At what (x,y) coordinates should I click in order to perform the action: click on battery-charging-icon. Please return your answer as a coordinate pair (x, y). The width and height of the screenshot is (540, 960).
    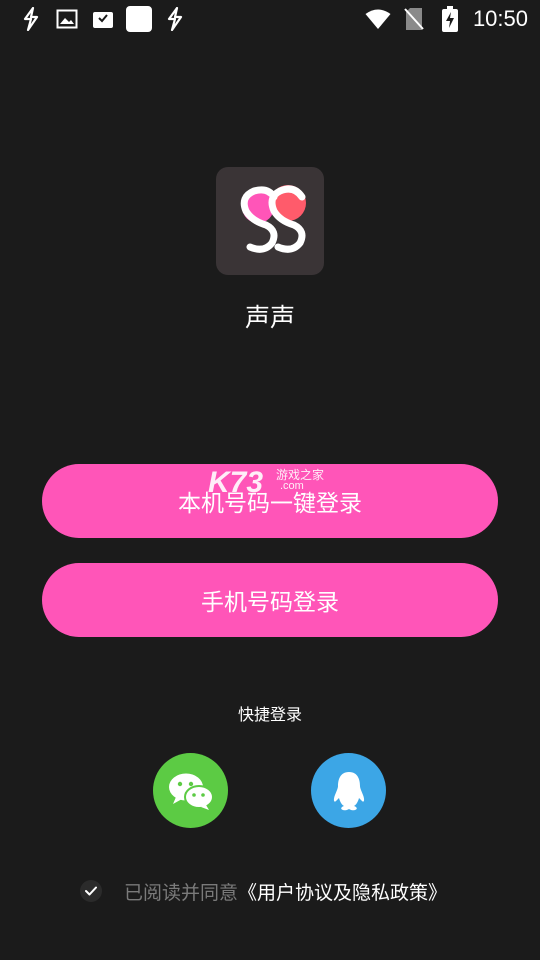
    Looking at the image, I should click on (450, 19).